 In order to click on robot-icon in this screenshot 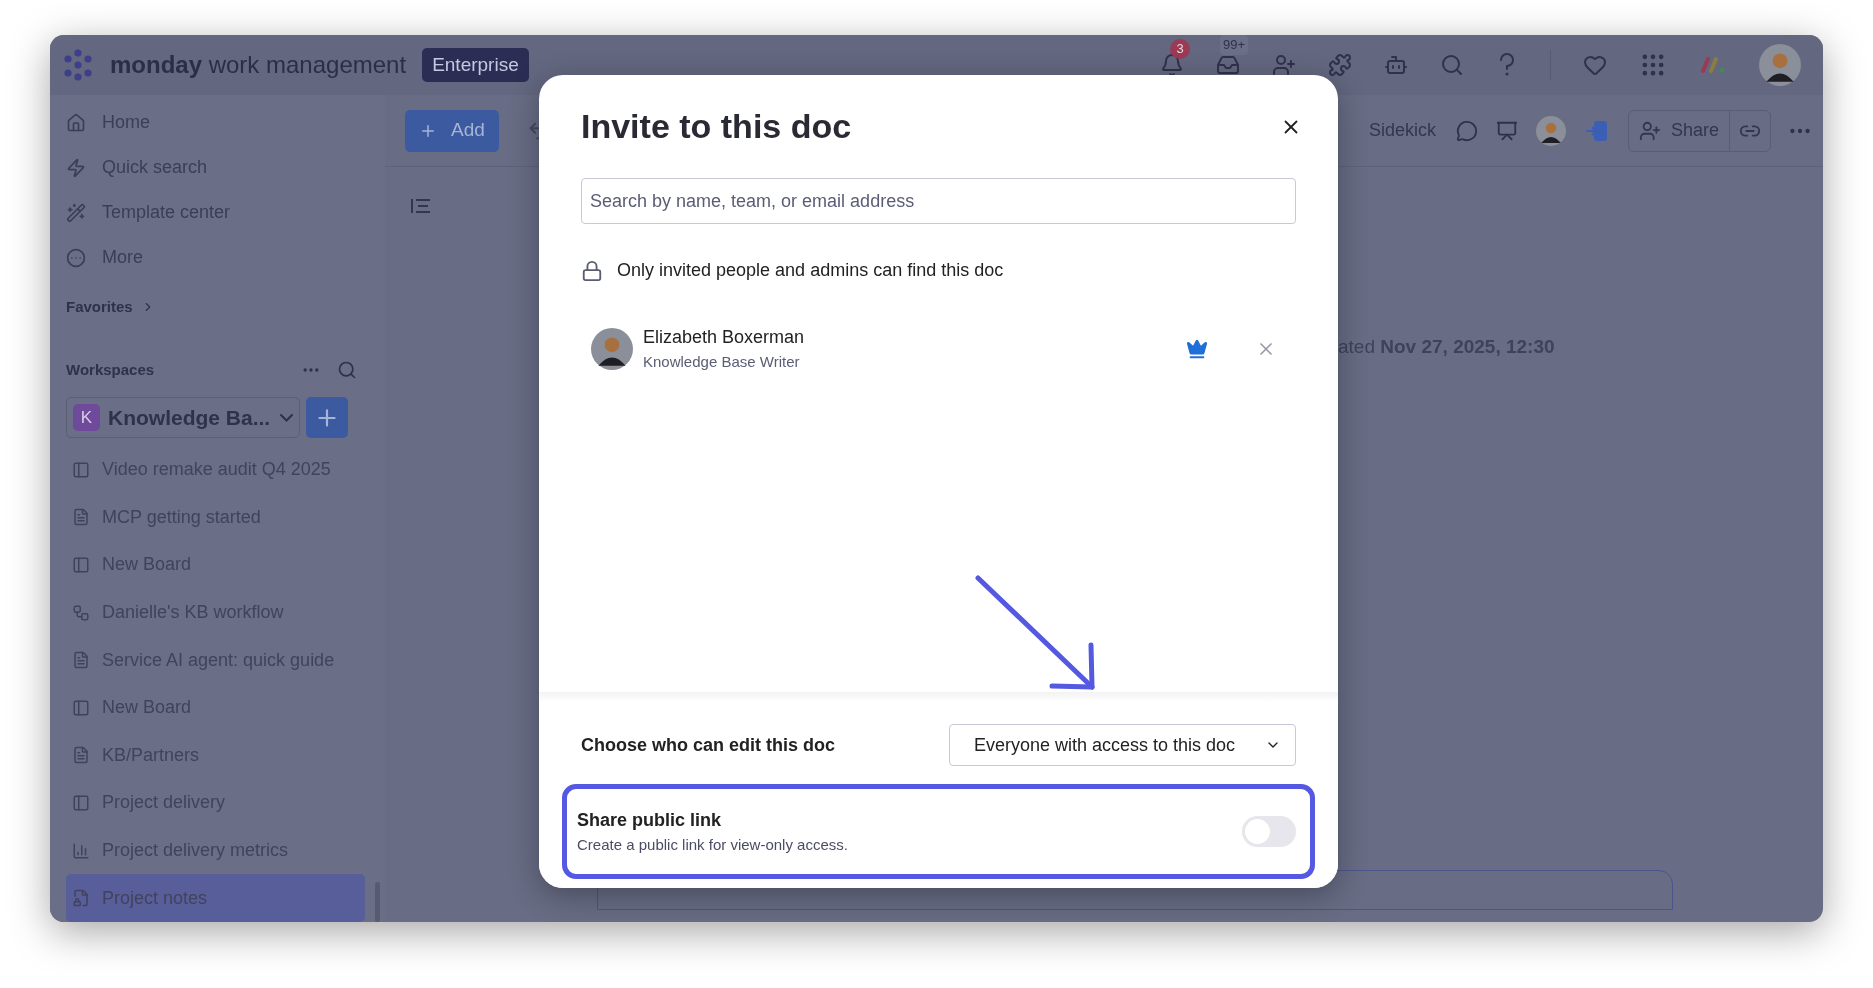, I will do `click(1396, 65)`.